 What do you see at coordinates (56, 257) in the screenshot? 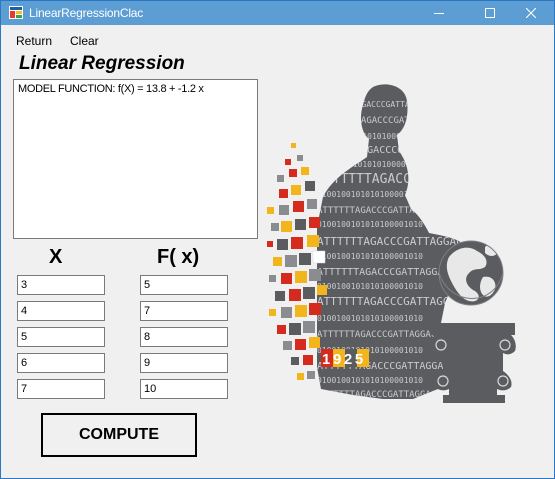
I see `x-column-label: X` at bounding box center [56, 257].